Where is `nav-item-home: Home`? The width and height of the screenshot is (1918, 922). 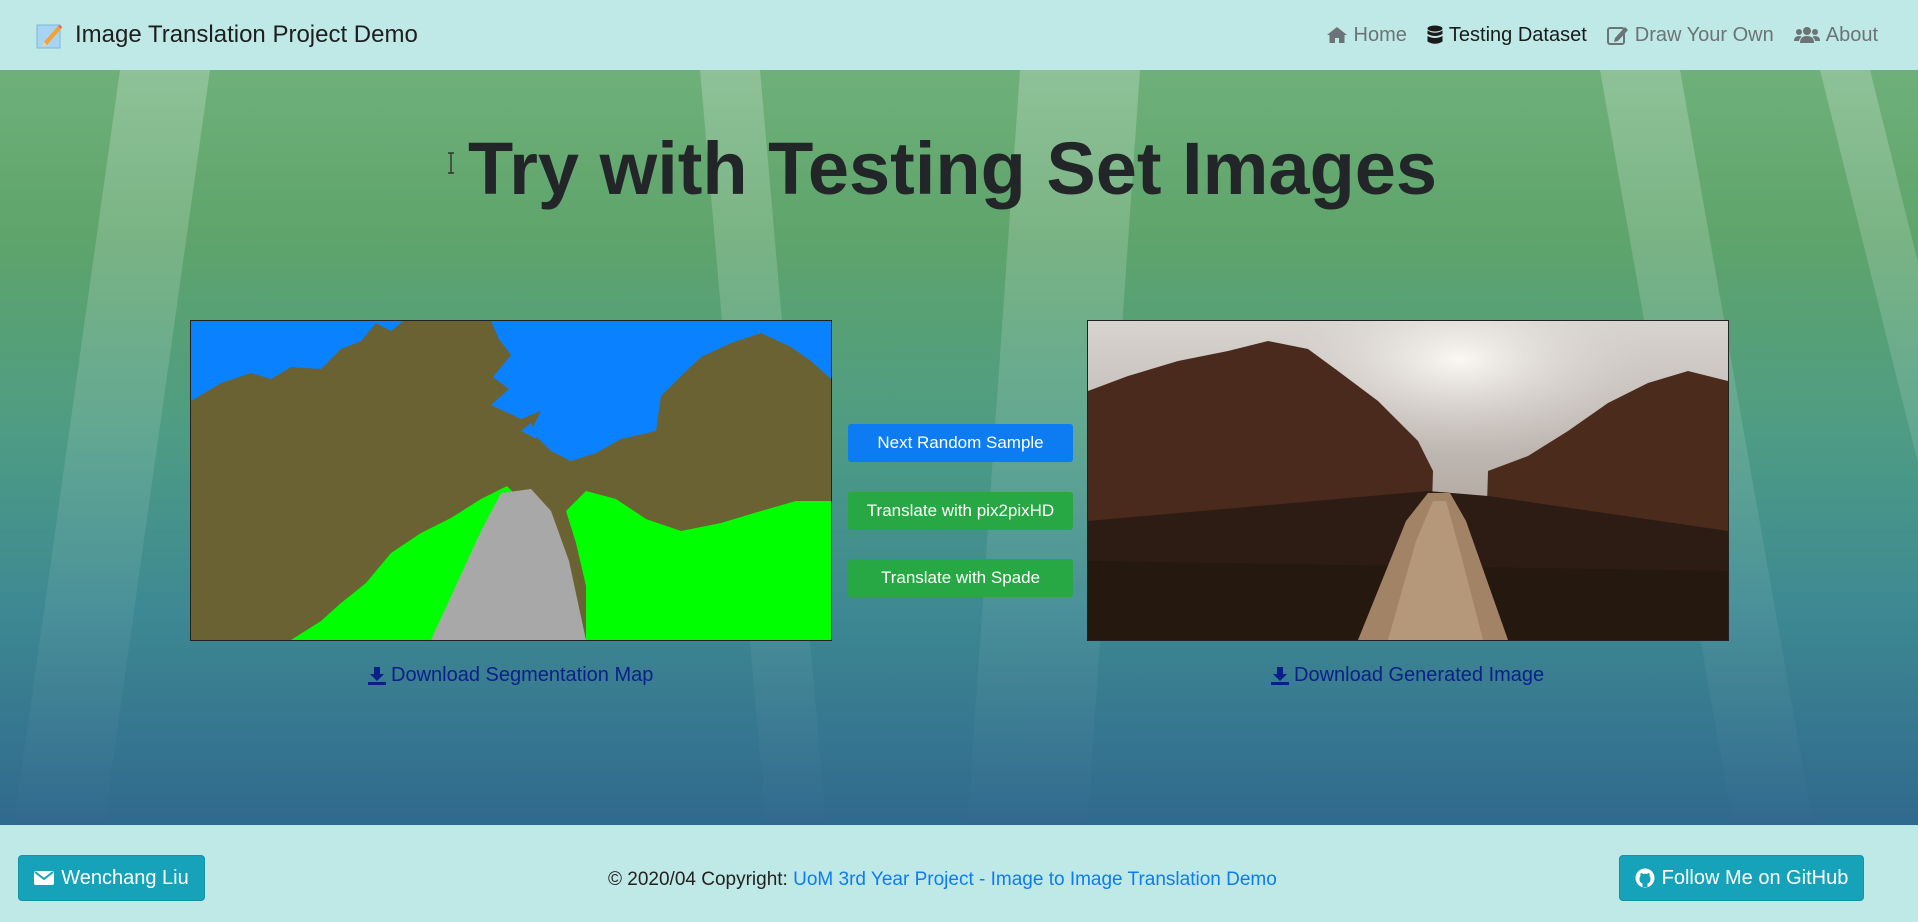 nav-item-home: Home is located at coordinates (1366, 35).